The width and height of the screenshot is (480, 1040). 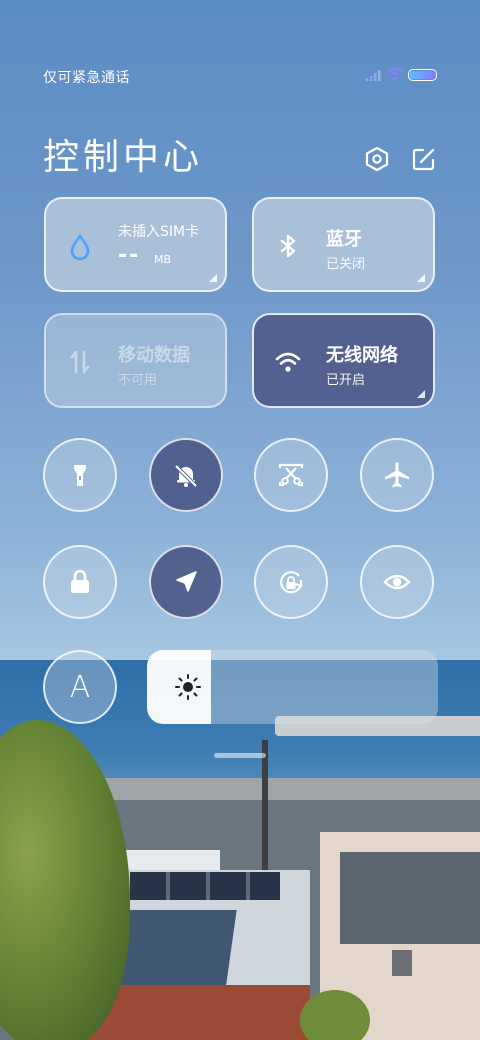 I want to click on reading-mode-toggle, so click(x=397, y=582).